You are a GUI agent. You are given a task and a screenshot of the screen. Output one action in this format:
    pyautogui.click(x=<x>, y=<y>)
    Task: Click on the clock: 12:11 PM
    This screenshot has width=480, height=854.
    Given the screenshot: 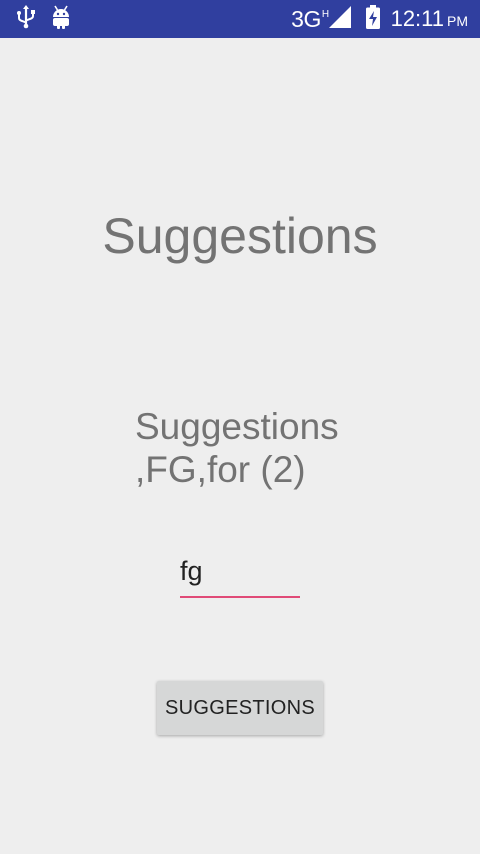 What is the action you would take?
    pyautogui.click(x=429, y=18)
    